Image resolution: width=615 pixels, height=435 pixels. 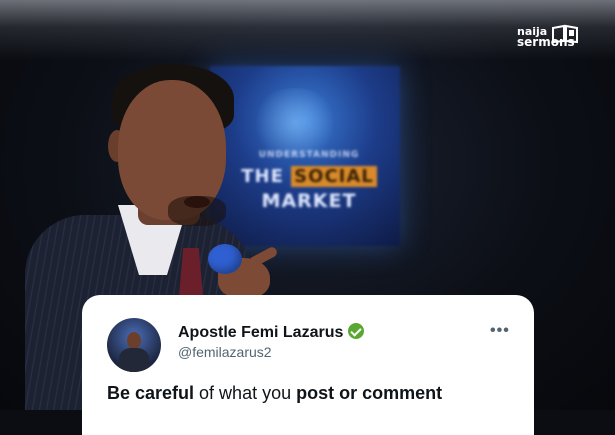 What do you see at coordinates (134, 340) in the screenshot?
I see `avatar-head` at bounding box center [134, 340].